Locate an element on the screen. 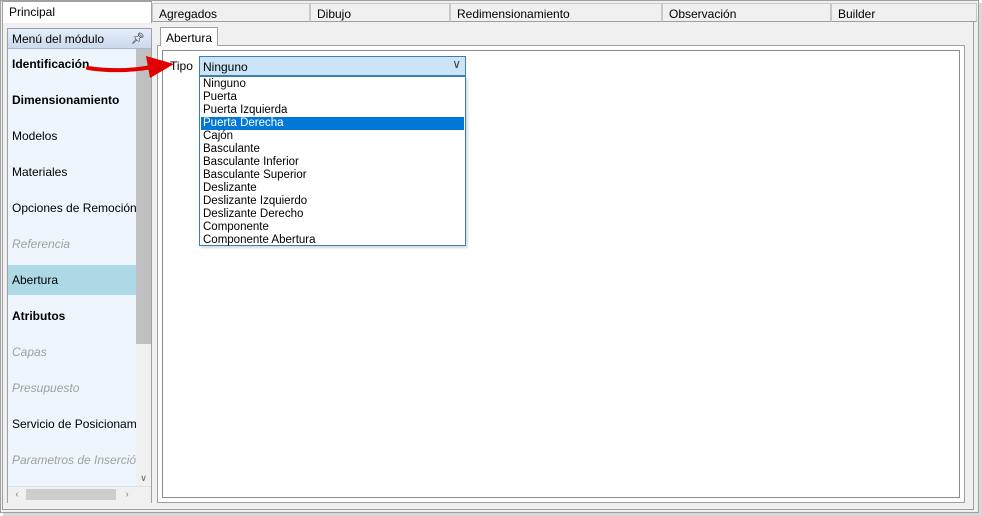  tab-builder: Builder is located at coordinates (904, 12).